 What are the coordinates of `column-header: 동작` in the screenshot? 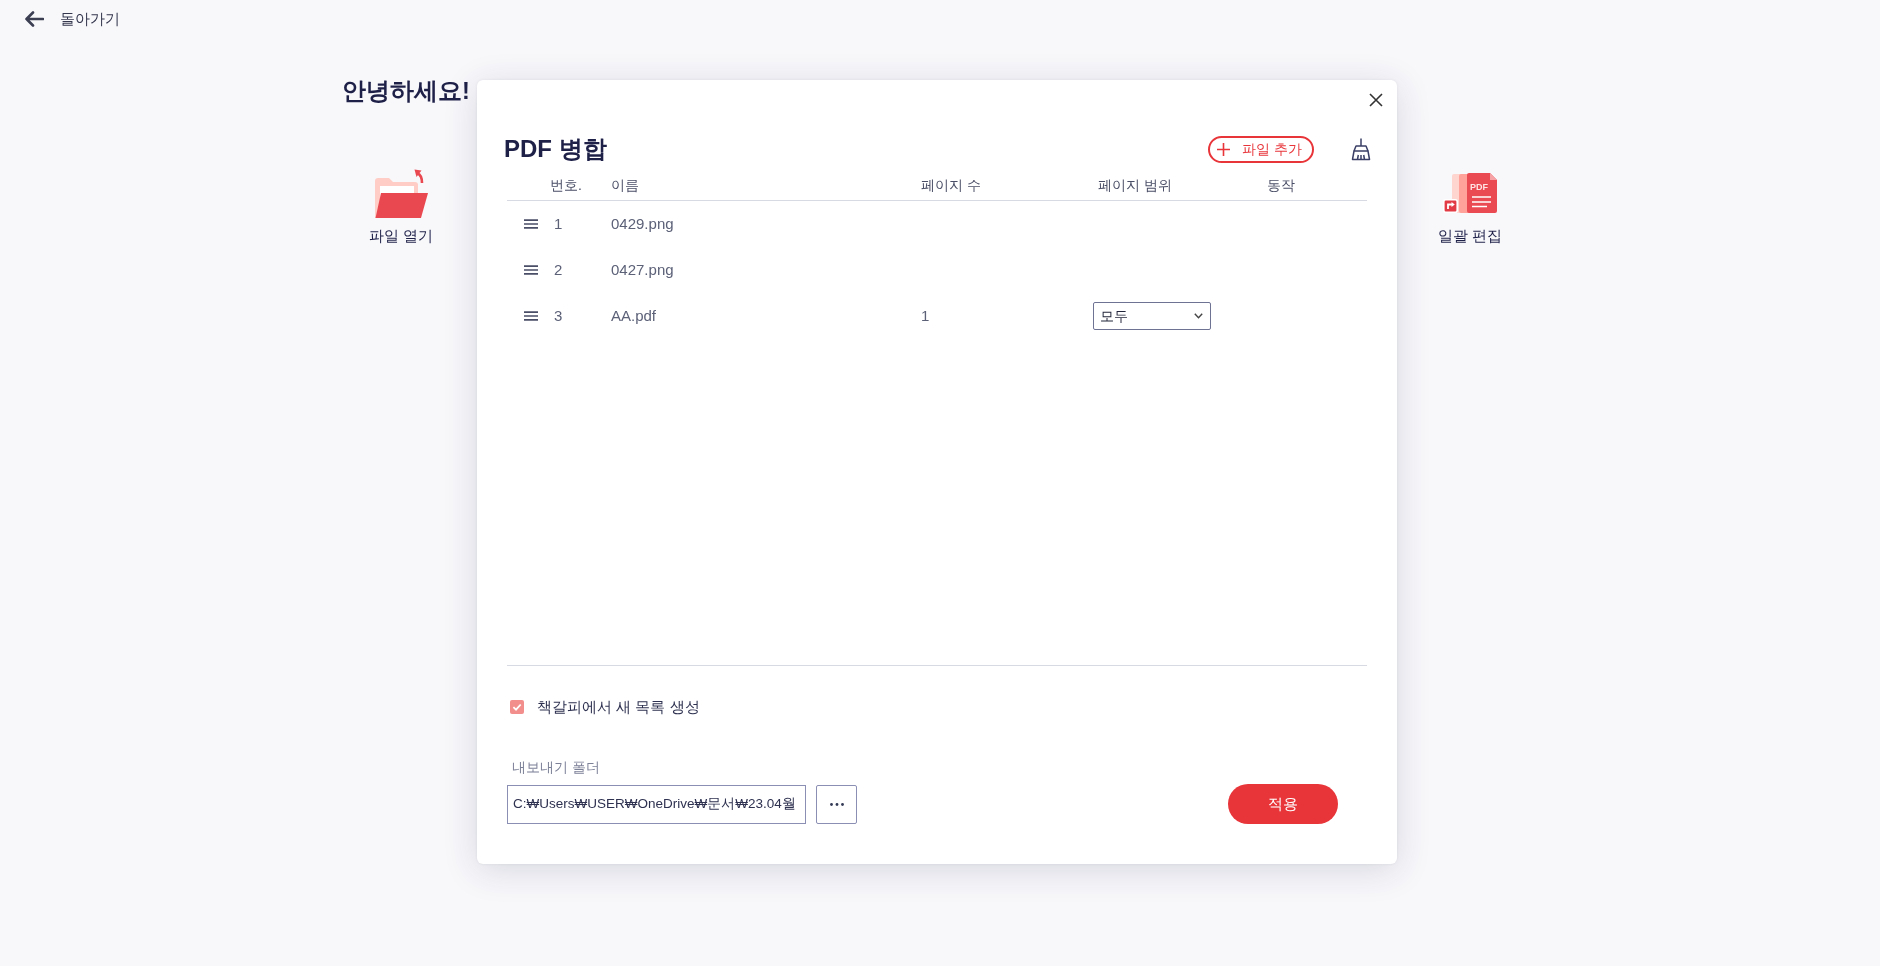 It's located at (1280, 185).